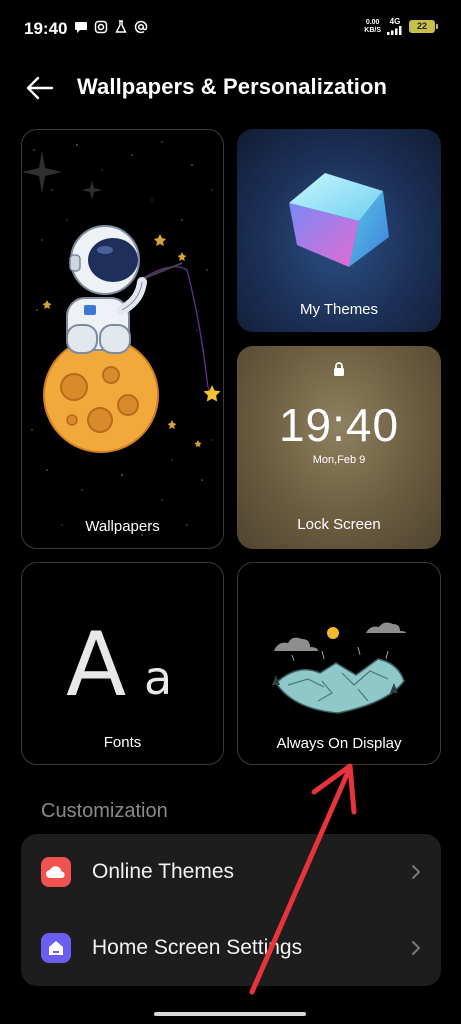 This screenshot has width=461, height=1024. I want to click on wallpapers-label: Wallpapers, so click(122, 526).